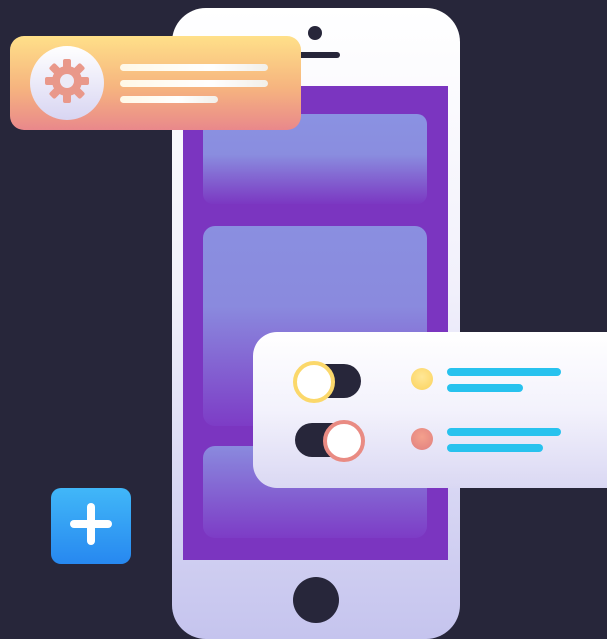 The width and height of the screenshot is (607, 639). I want to click on add-button, so click(91, 526).